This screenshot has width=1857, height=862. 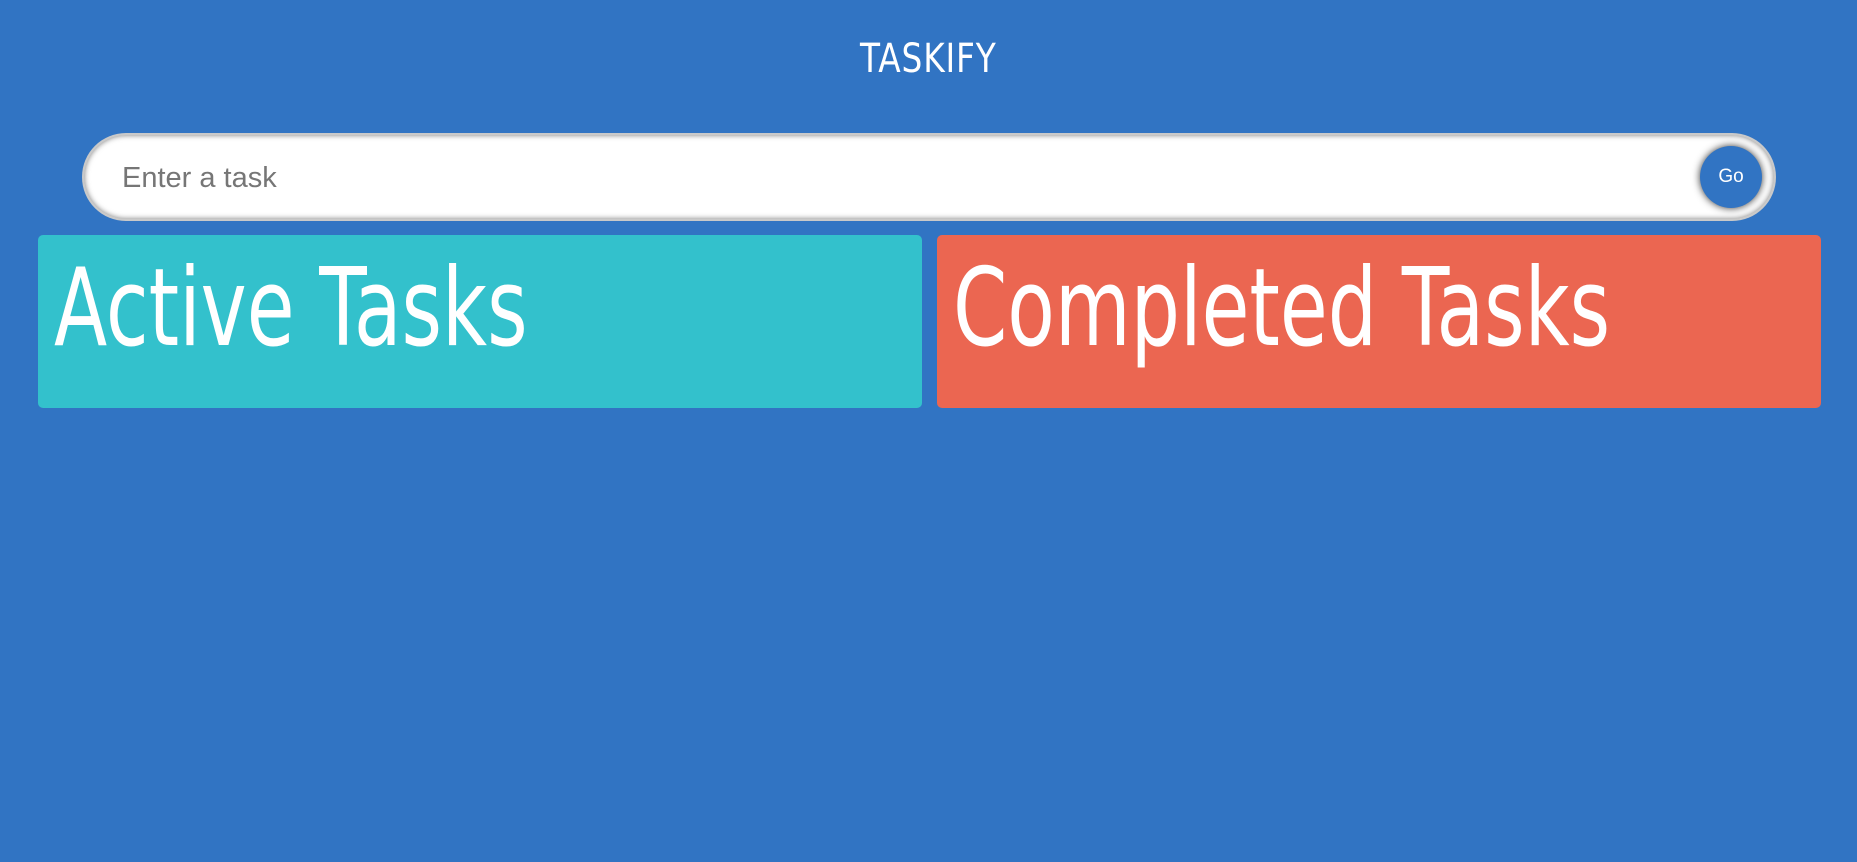 I want to click on completed-tasks-panel: Completed Tasks, so click(x=1379, y=321).